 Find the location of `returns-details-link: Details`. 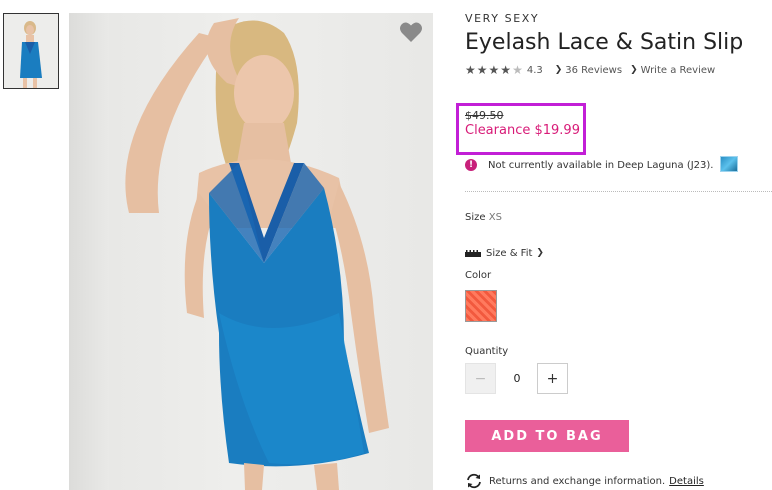

returns-details-link: Details is located at coordinates (686, 481).